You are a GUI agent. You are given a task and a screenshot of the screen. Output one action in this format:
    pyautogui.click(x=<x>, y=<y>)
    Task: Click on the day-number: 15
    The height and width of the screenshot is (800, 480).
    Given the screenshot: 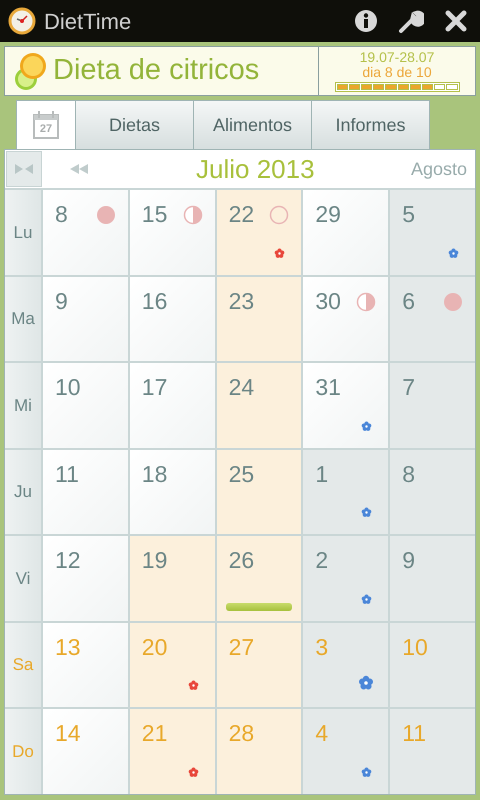 What is the action you would take?
    pyautogui.click(x=155, y=214)
    